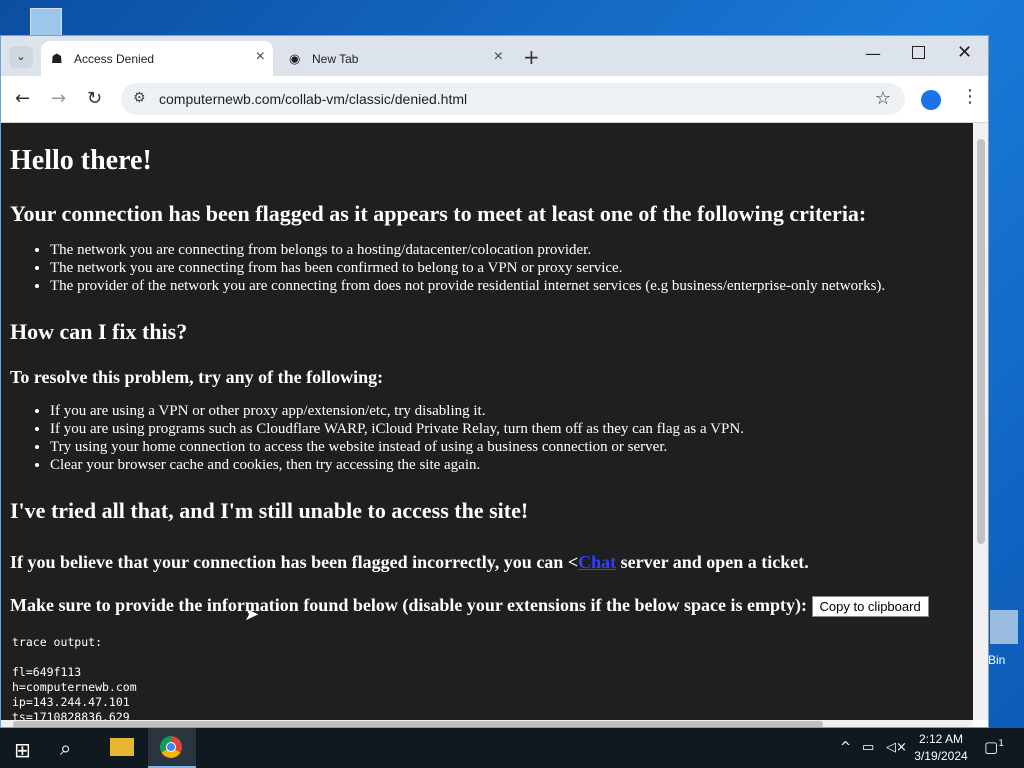 This screenshot has width=1024, height=768. I want to click on page-heading: Hello there!, so click(81, 160).